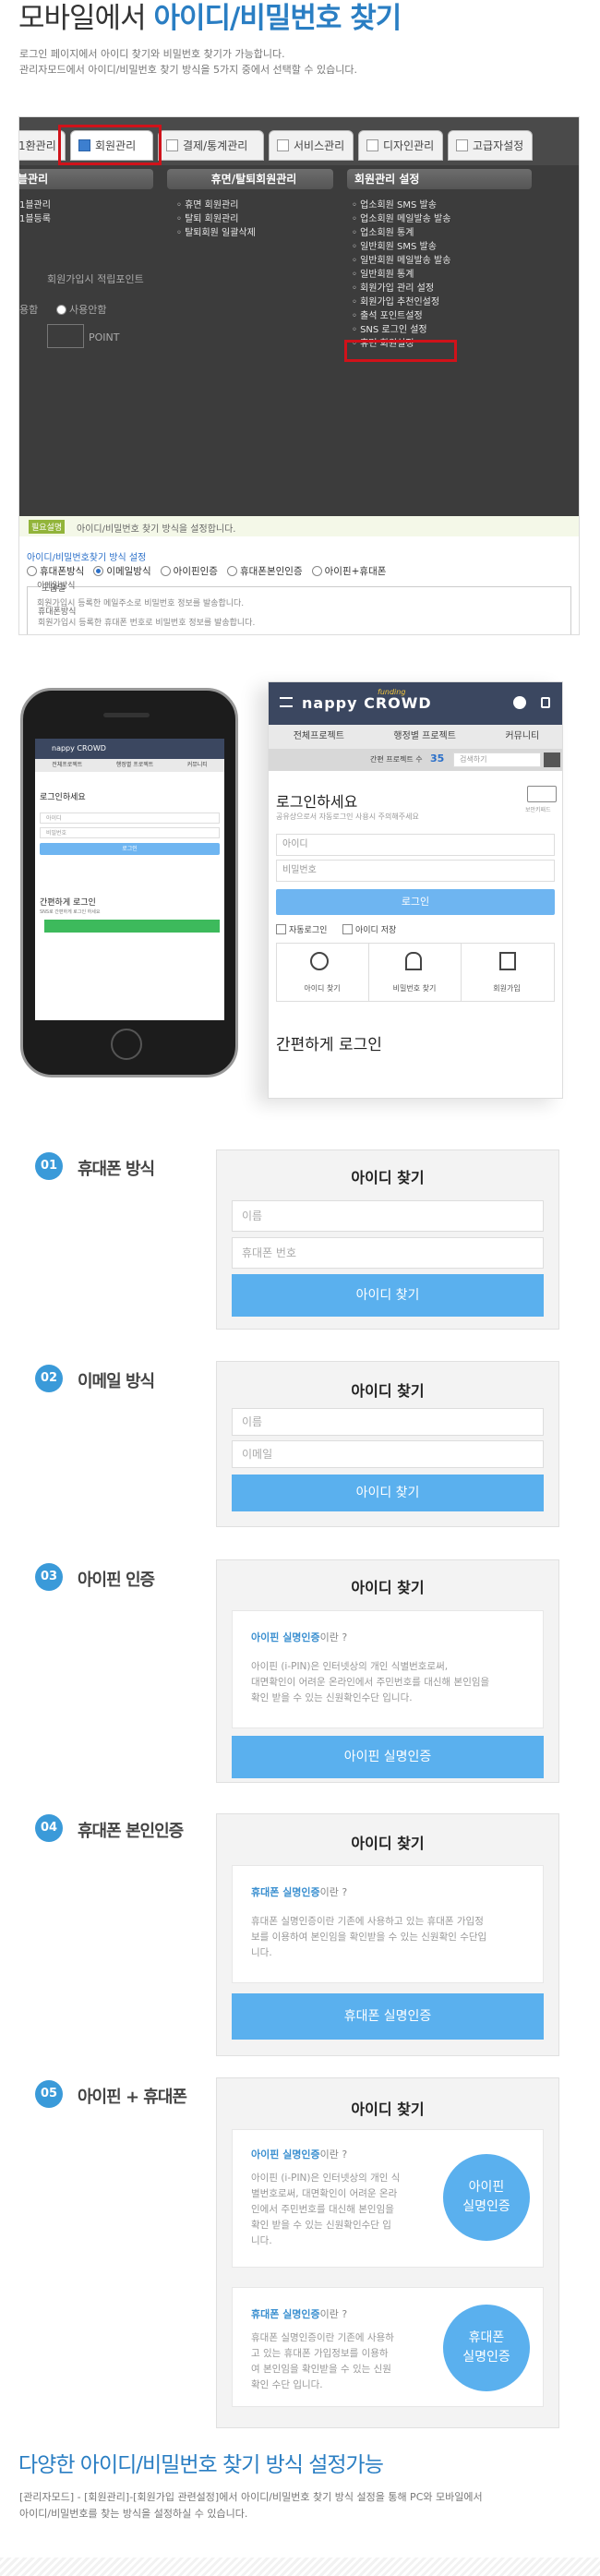  What do you see at coordinates (507, 961) in the screenshot?
I see `signup-icon` at bounding box center [507, 961].